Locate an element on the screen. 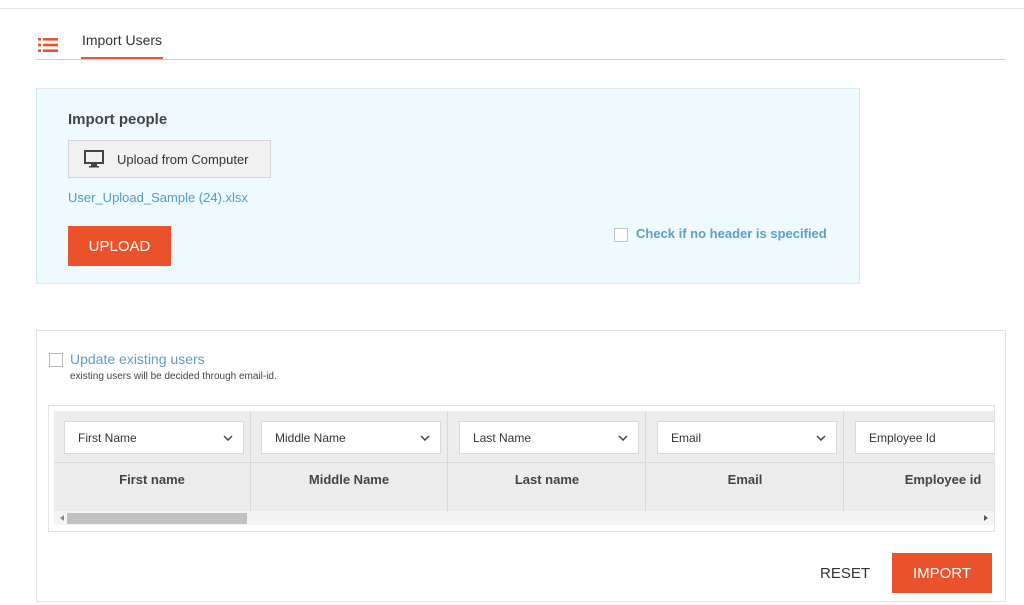 The width and height of the screenshot is (1024, 605). column-select: Middle Name is located at coordinates (351, 437).